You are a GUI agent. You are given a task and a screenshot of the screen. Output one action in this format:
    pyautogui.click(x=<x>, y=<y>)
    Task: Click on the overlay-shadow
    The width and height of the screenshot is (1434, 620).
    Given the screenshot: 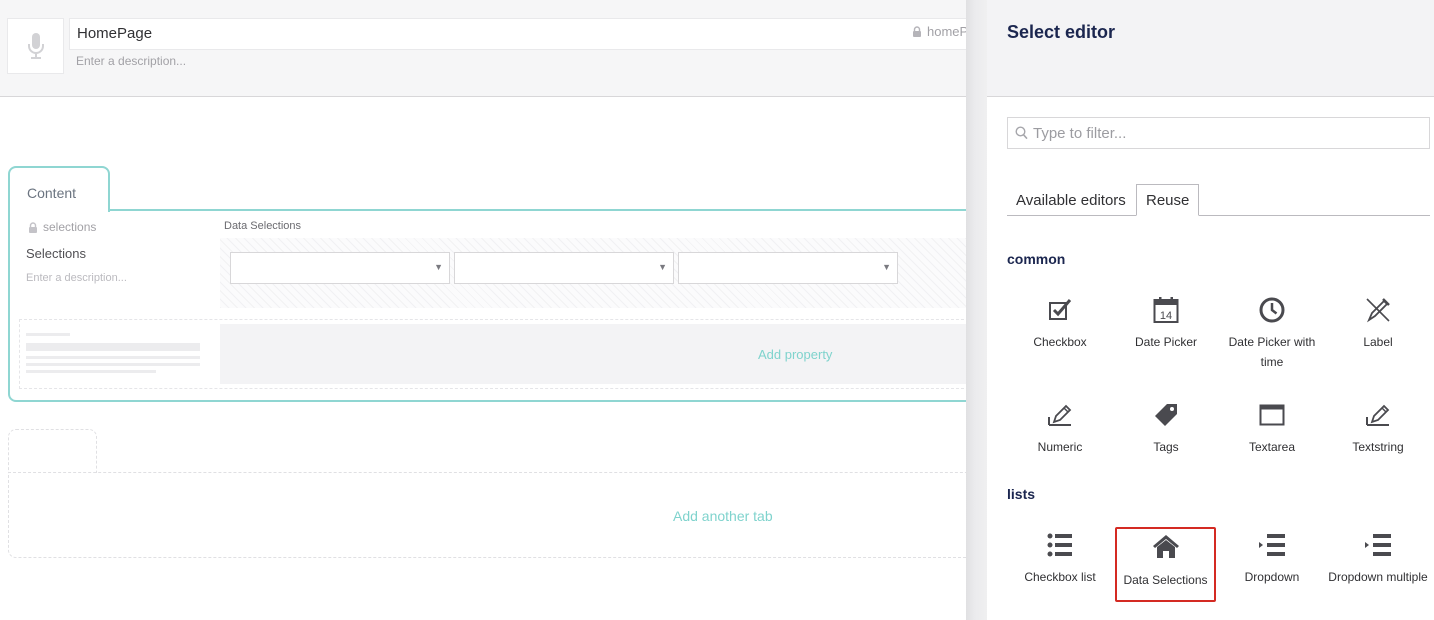 What is the action you would take?
    pyautogui.click(x=977, y=310)
    